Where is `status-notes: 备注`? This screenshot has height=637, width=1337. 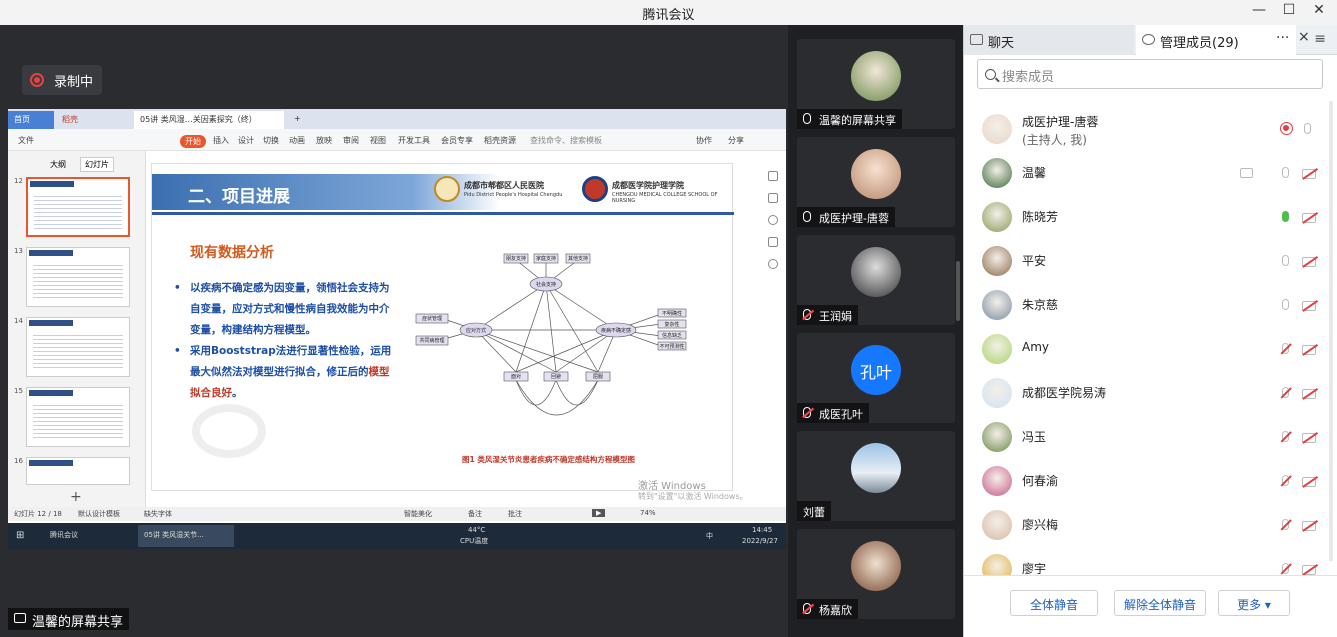 status-notes: 备注 is located at coordinates (475, 514).